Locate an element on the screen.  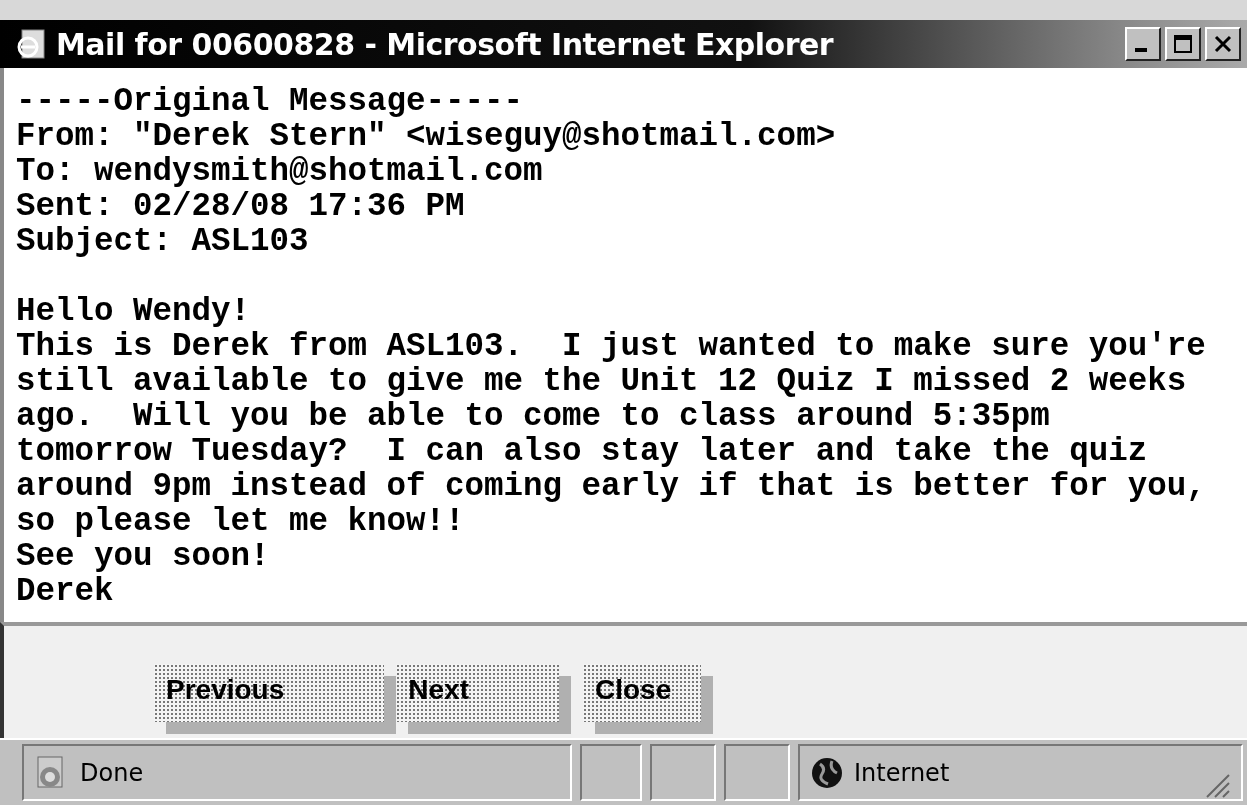
header-line: Sent: 02/28/08 17:36 PM is located at coordinates (240, 206).